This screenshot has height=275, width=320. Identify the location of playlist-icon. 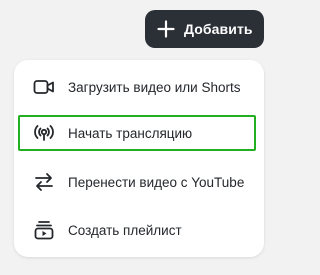
(44, 230).